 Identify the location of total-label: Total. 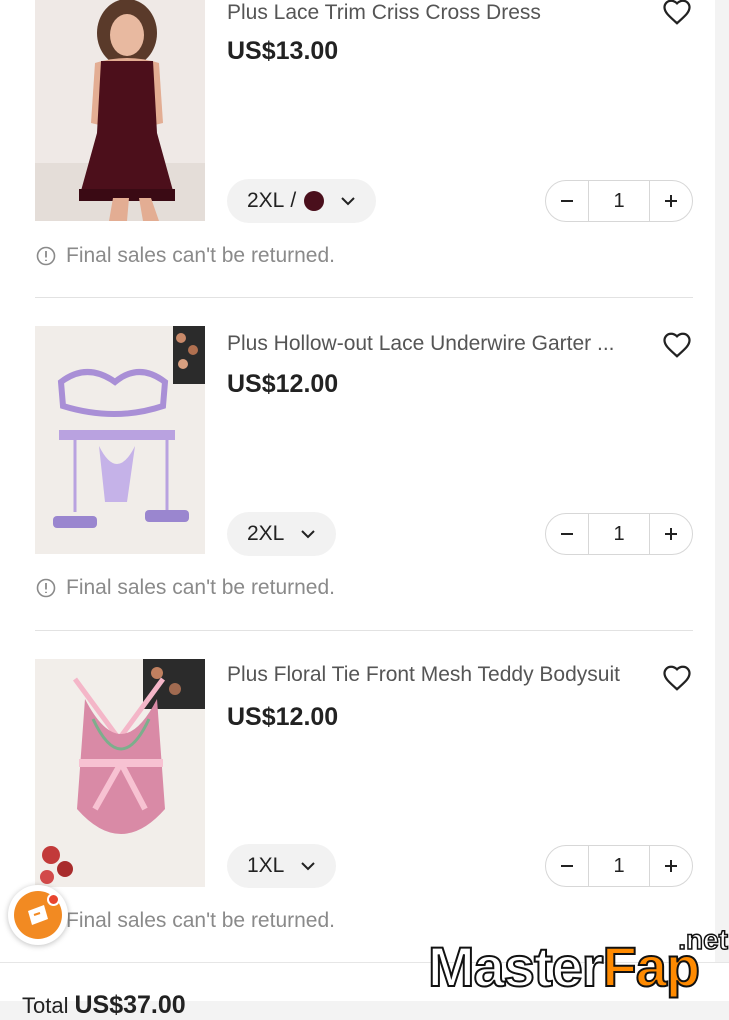
(45, 1005).